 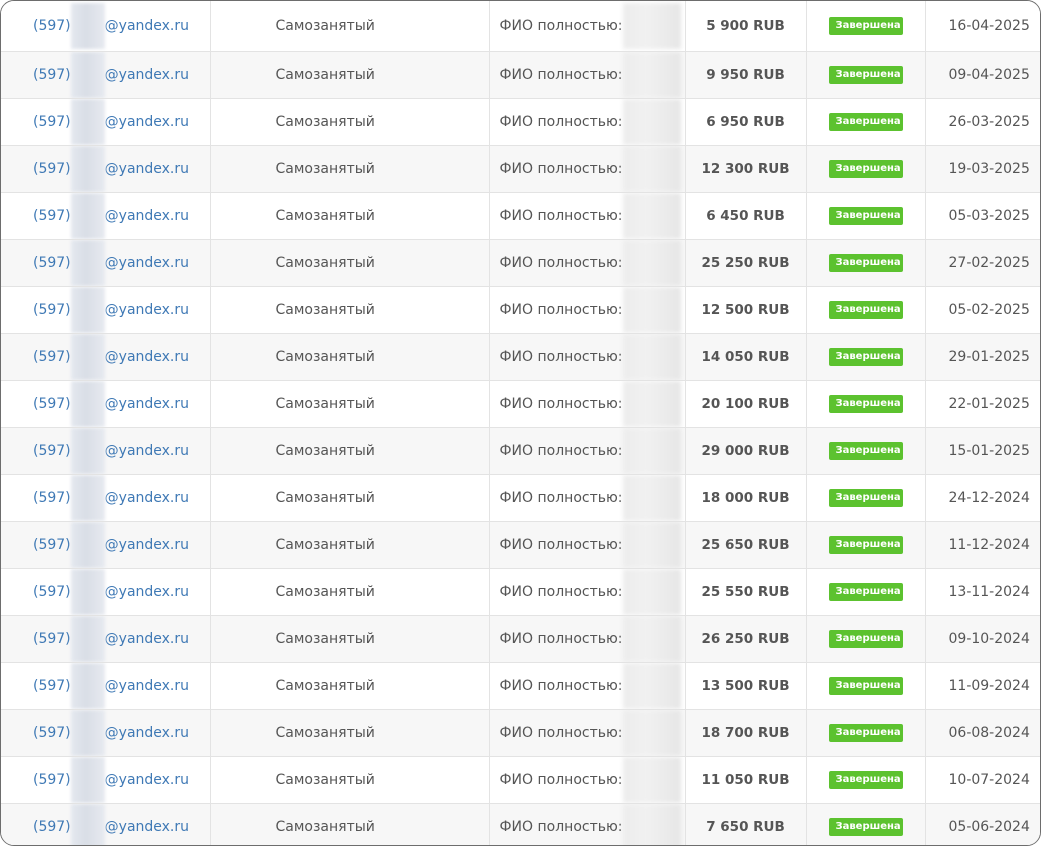 What do you see at coordinates (982, 639) in the screenshot?
I see `date-cell: 09-10-2024` at bounding box center [982, 639].